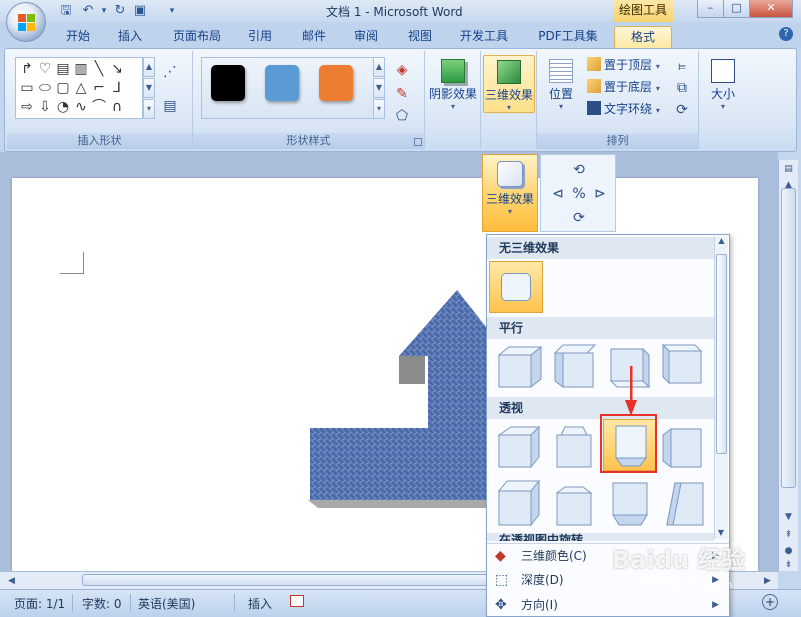 The image size is (801, 617). I want to click on shapes-scroll-down-icon: ▼, so click(149, 88).